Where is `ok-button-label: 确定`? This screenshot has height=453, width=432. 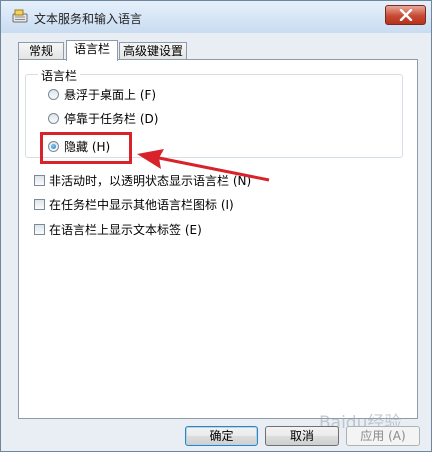
ok-button-label: 确定 is located at coordinates (221, 436).